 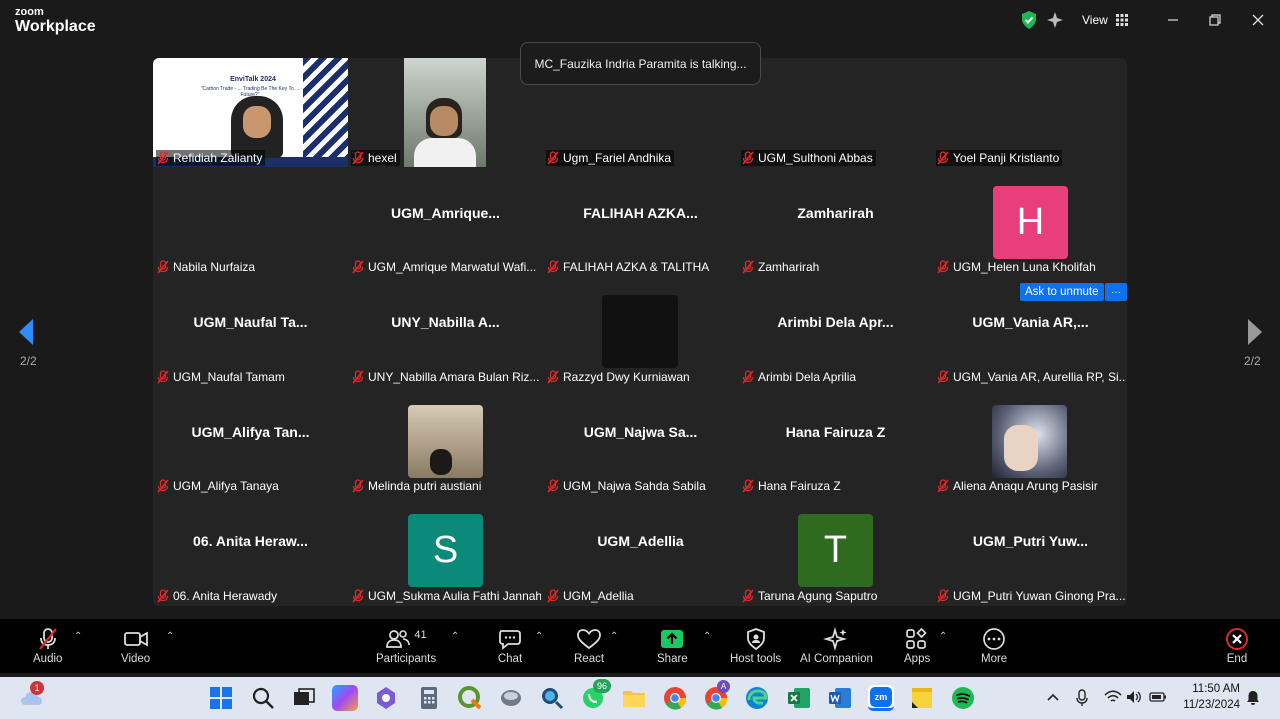 I want to click on excel-icon, so click(x=799, y=698).